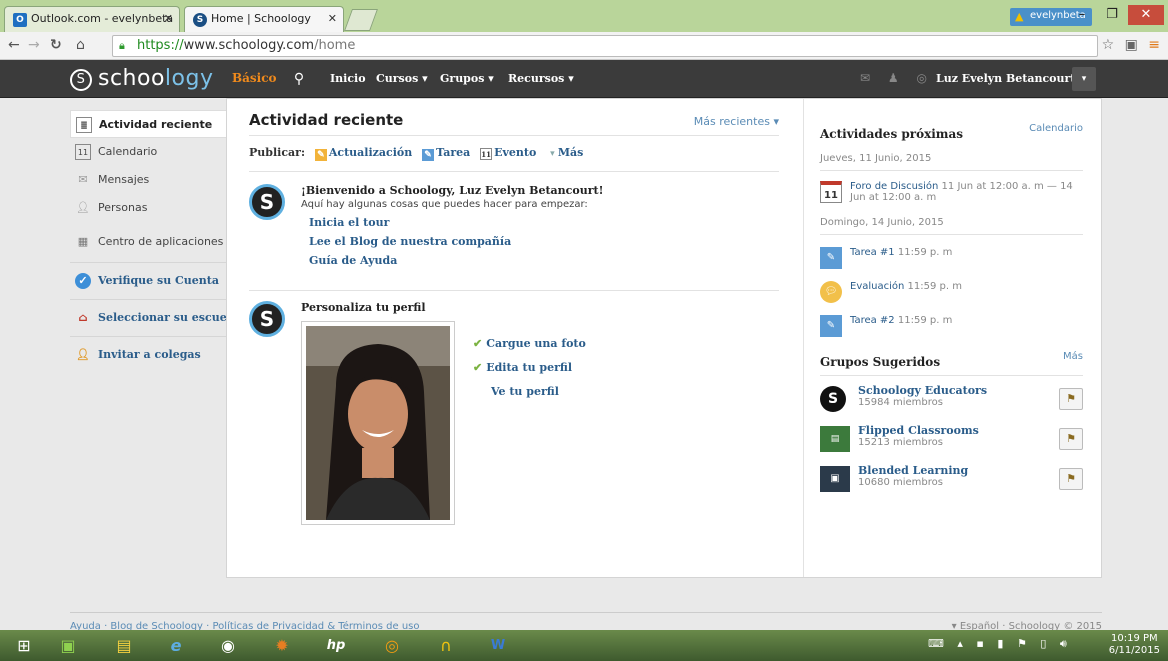 This screenshot has width=1168, height=661. I want to click on close-window-icon: ✕, so click(1146, 15).